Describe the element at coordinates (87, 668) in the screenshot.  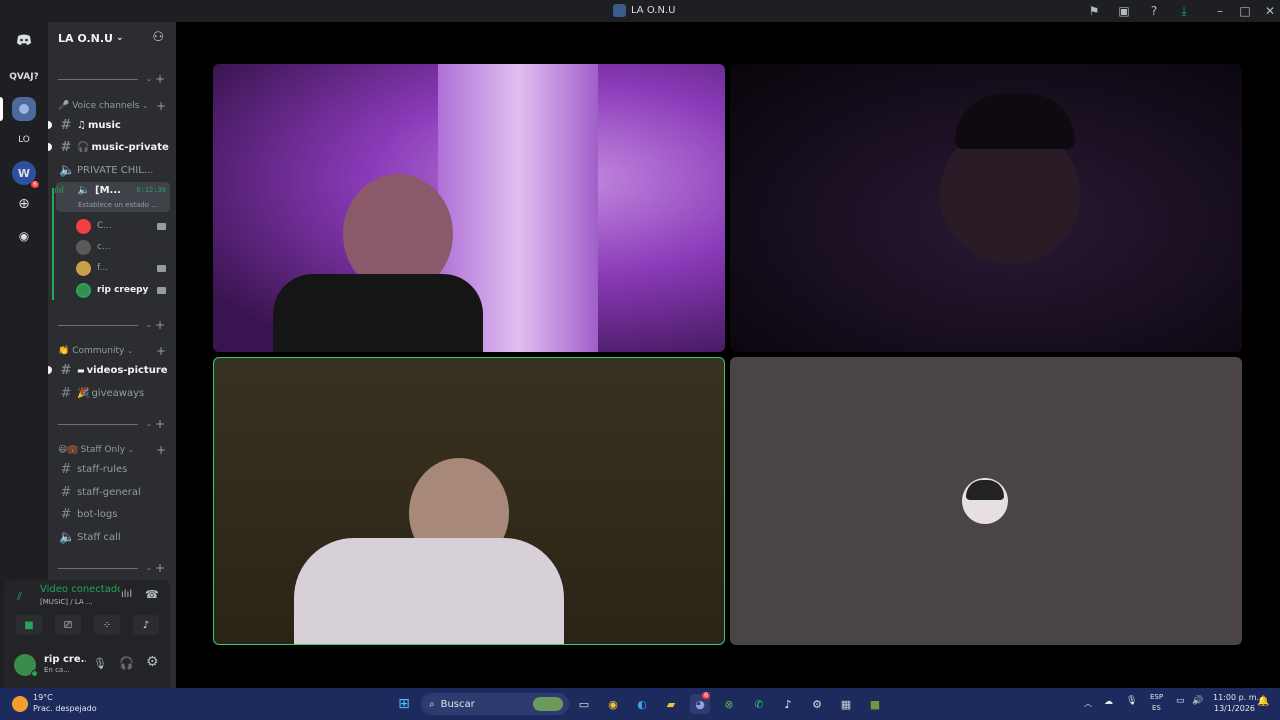
I see `user-area: rip cre... En ca... 🎙 🎧 ⚙` at that location.